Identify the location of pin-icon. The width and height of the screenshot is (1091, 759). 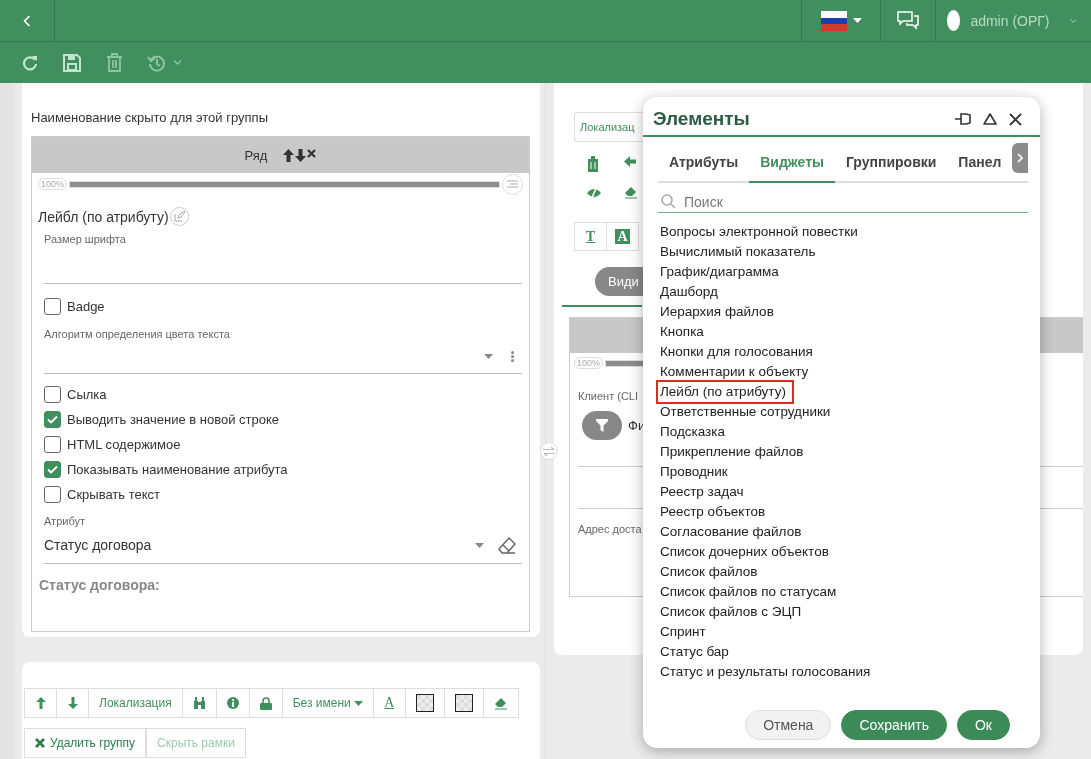
(963, 119).